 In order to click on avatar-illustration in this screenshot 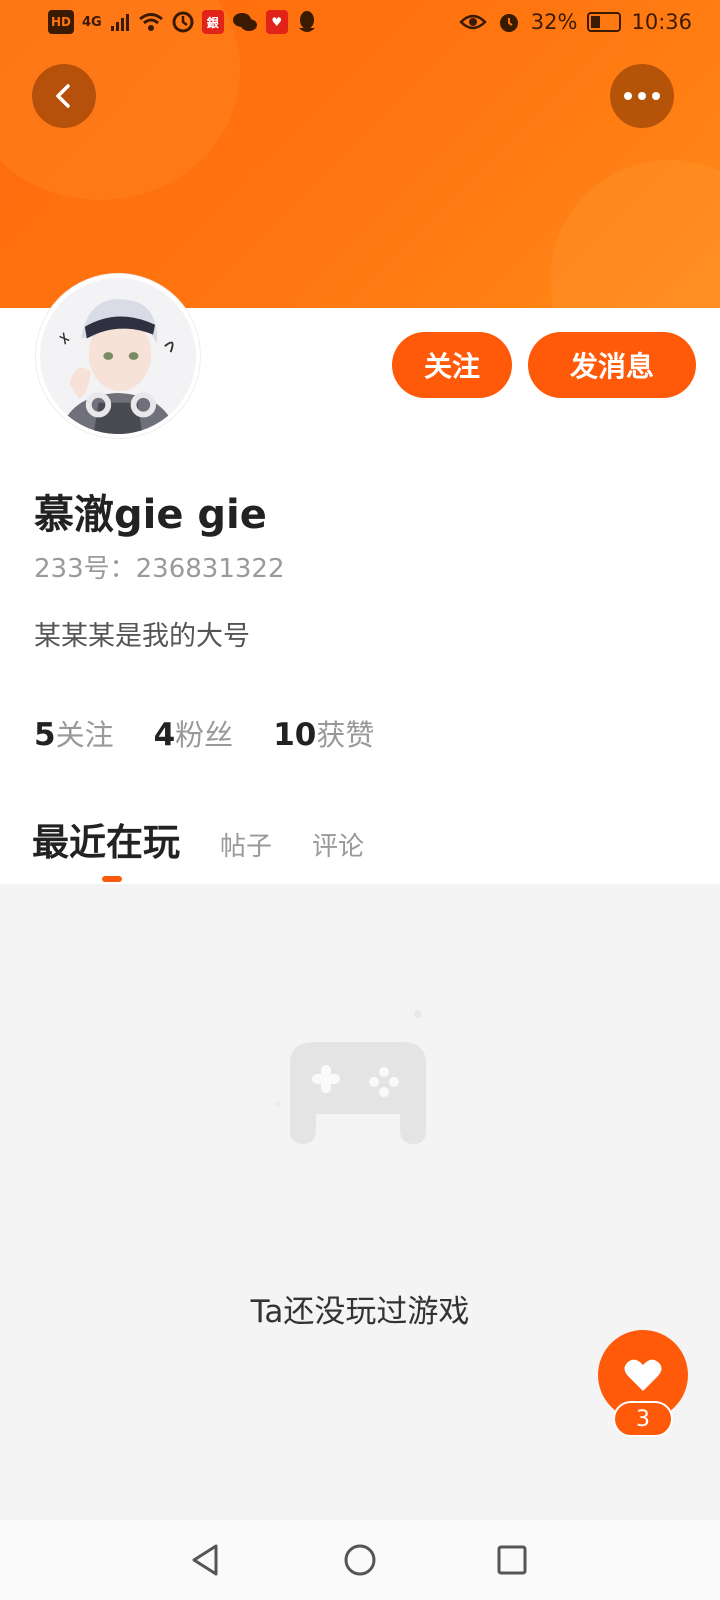, I will do `click(118, 356)`.